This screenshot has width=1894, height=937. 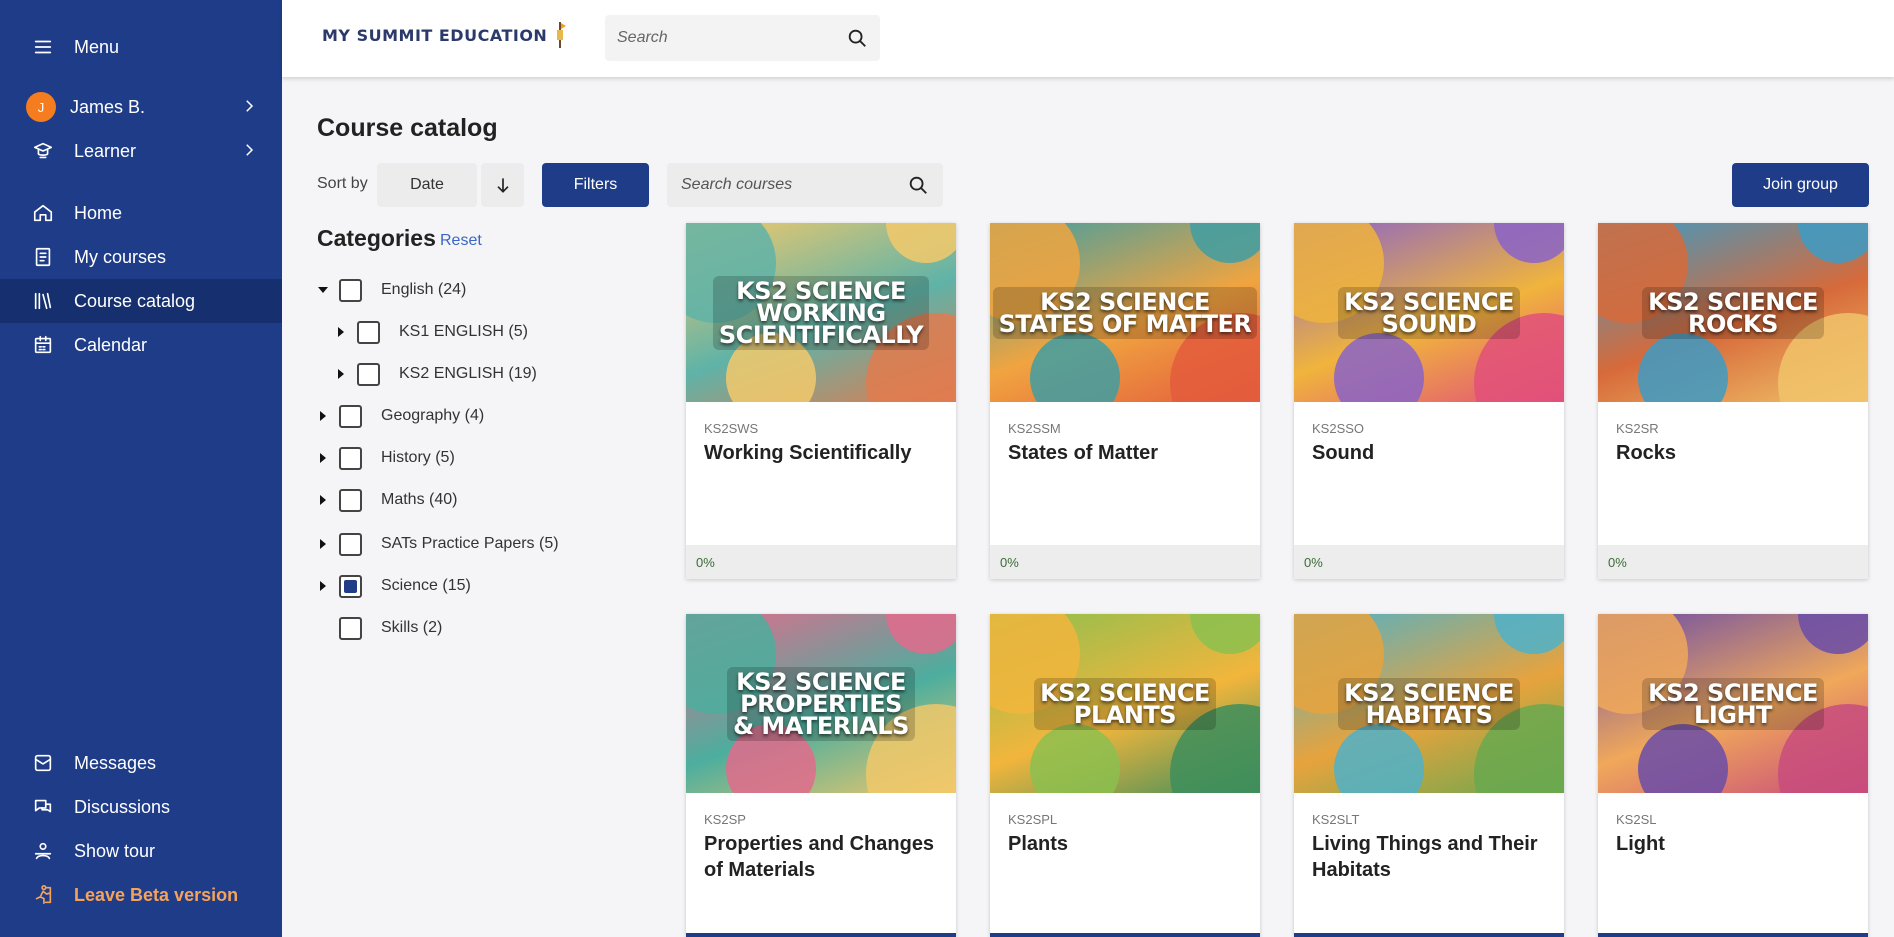 What do you see at coordinates (1800, 185) in the screenshot?
I see `join-group-button: Join group` at bounding box center [1800, 185].